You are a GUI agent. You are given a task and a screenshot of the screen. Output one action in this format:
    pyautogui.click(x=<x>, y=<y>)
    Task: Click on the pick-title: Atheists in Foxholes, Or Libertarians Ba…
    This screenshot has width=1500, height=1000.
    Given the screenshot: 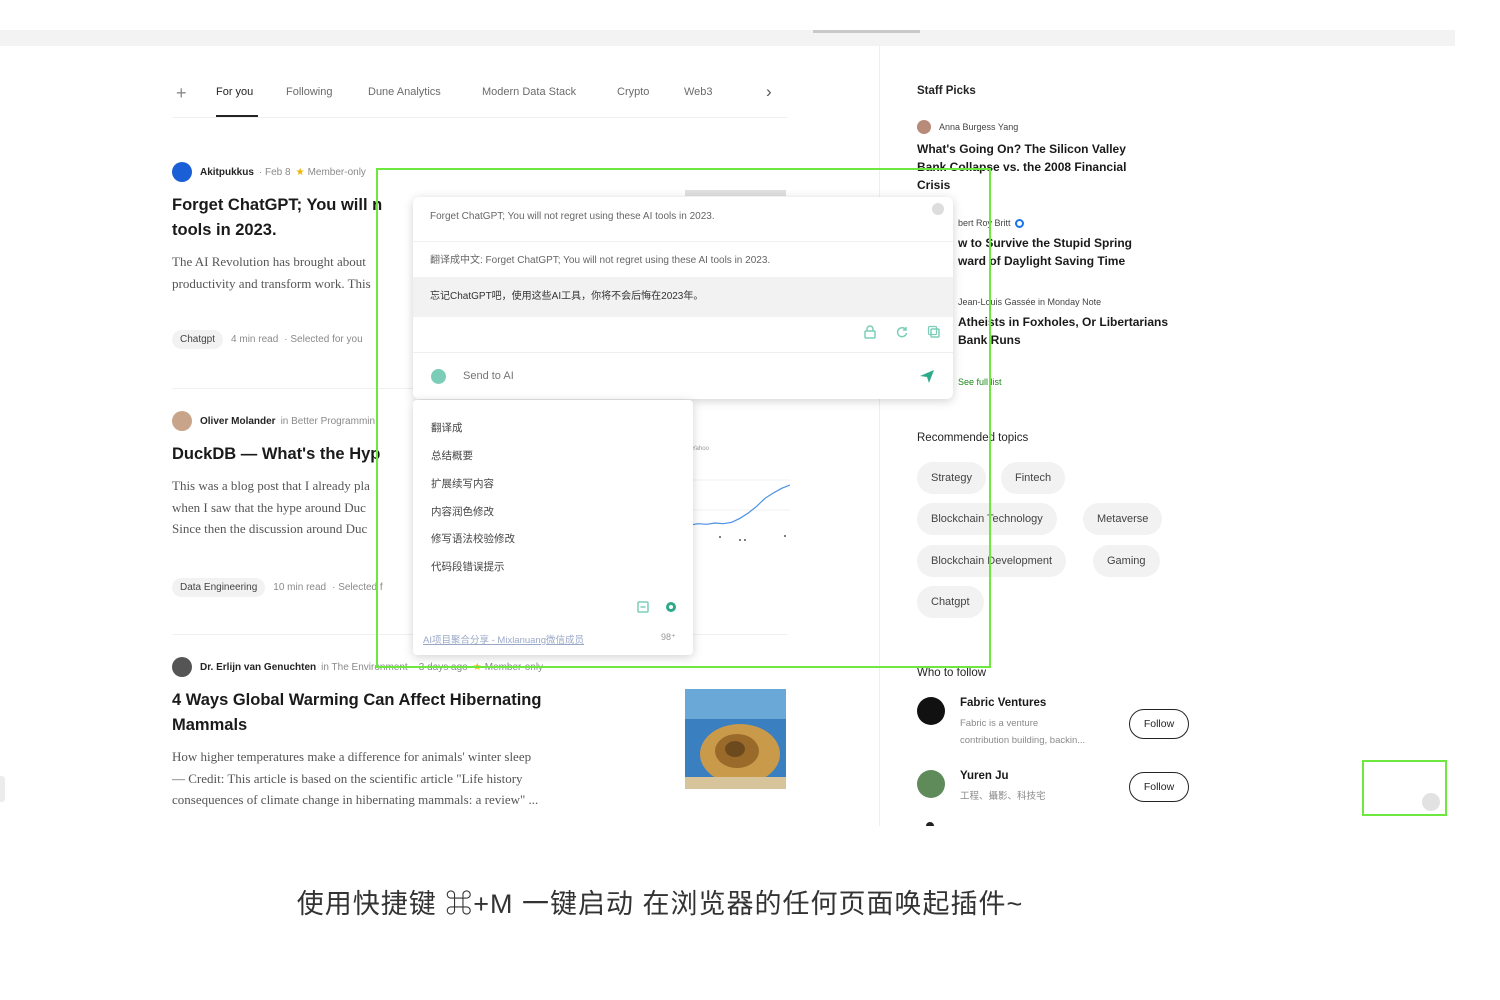 What is the action you would take?
    pyautogui.click(x=1078, y=331)
    